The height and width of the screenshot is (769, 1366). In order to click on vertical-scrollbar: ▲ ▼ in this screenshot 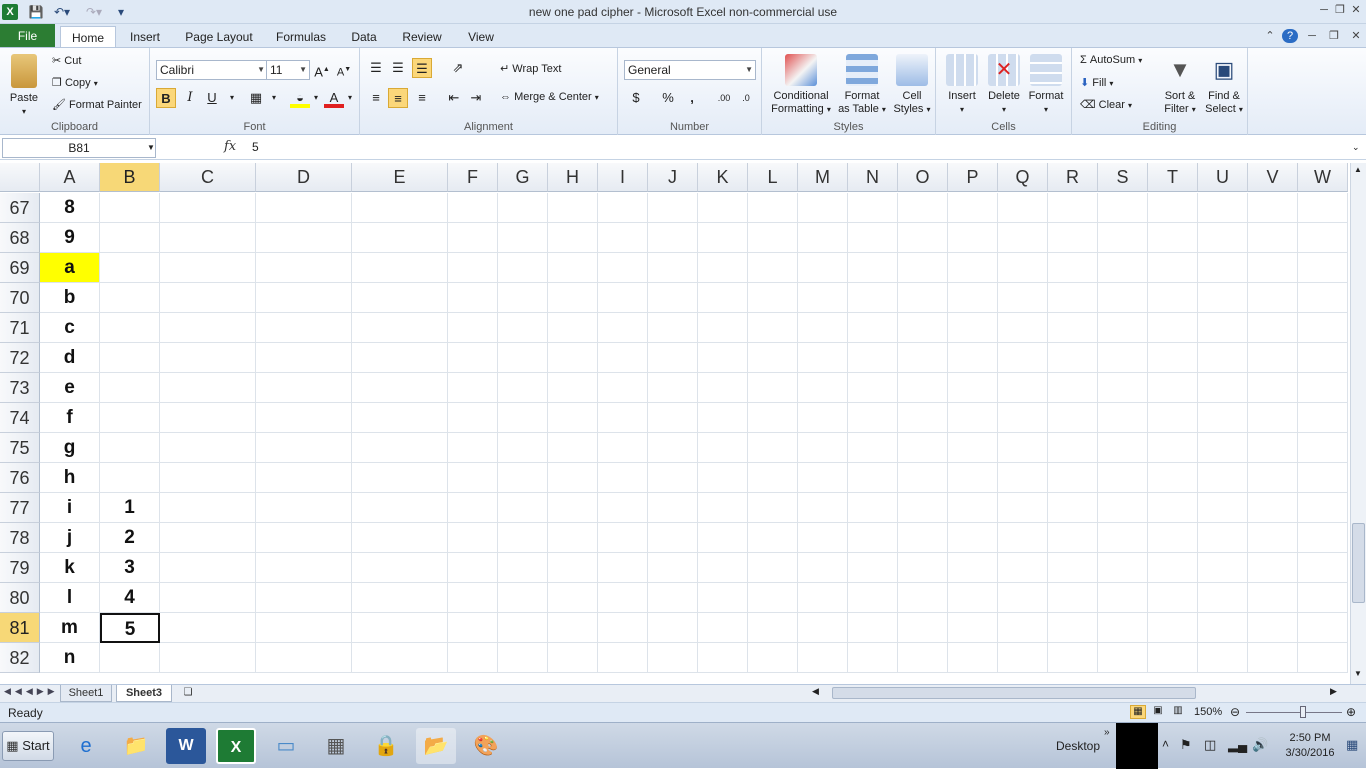, I will do `click(1358, 423)`.